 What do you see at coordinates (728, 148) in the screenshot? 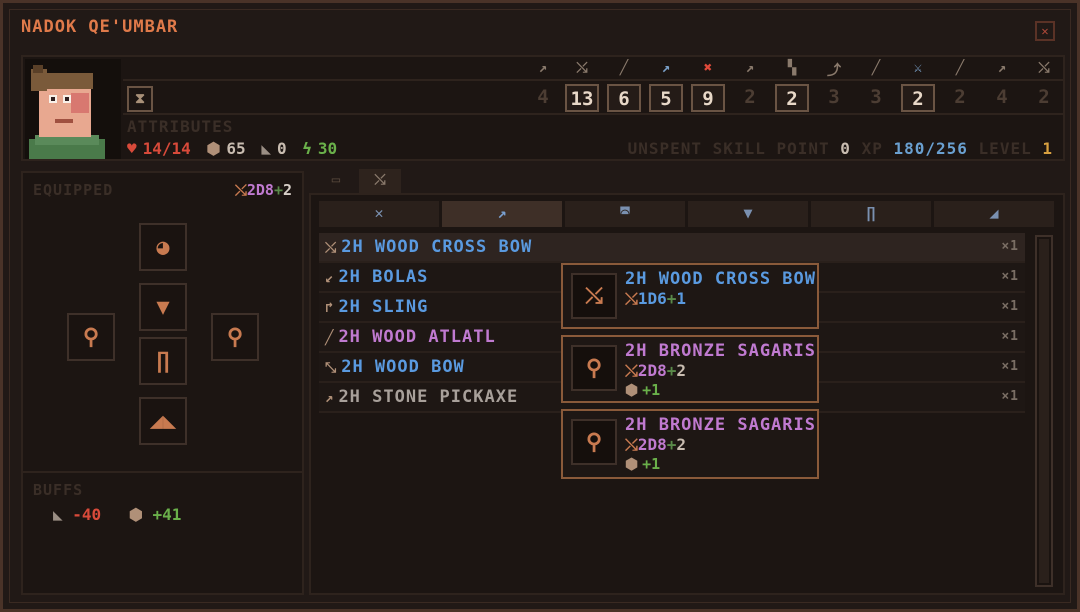
I see `unspent-label: UNSPENT SKILL POINT` at bounding box center [728, 148].